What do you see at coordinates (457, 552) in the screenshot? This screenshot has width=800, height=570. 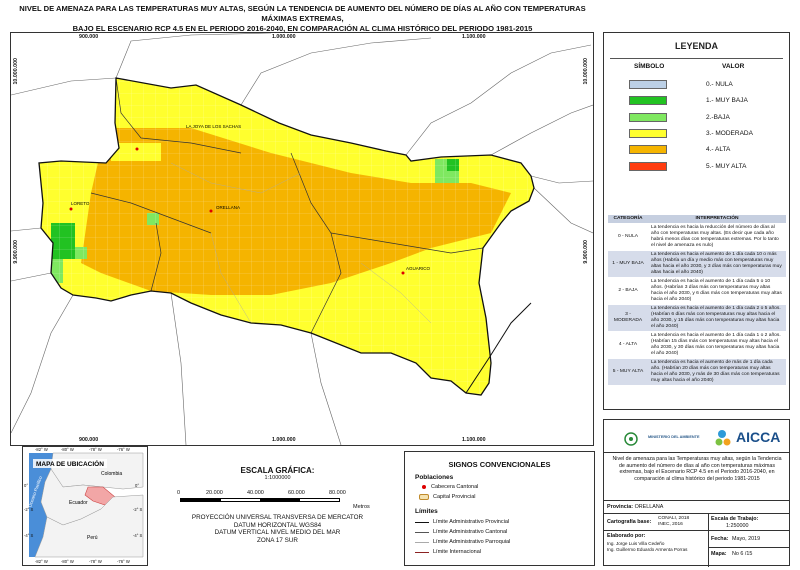 I see `limit-label: Límite Internacional` at bounding box center [457, 552].